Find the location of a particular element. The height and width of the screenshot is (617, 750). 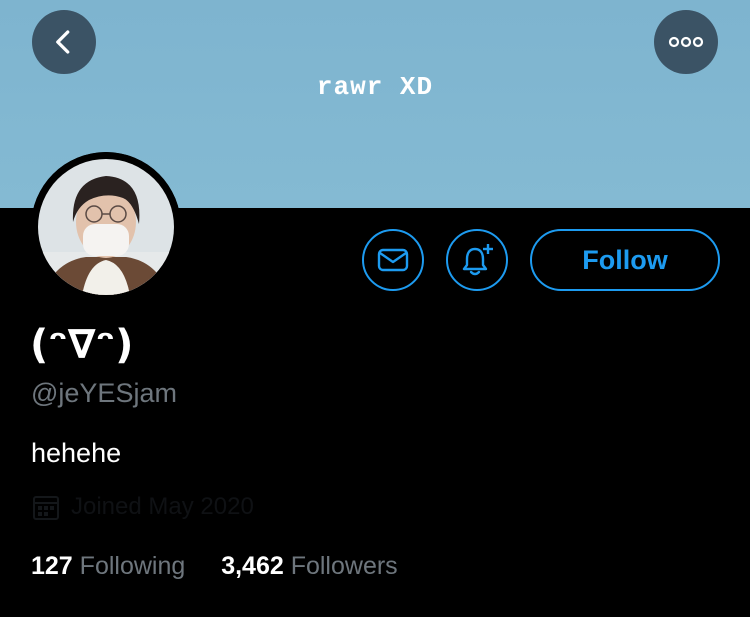

more-horizontal-icon is located at coordinates (686, 42).